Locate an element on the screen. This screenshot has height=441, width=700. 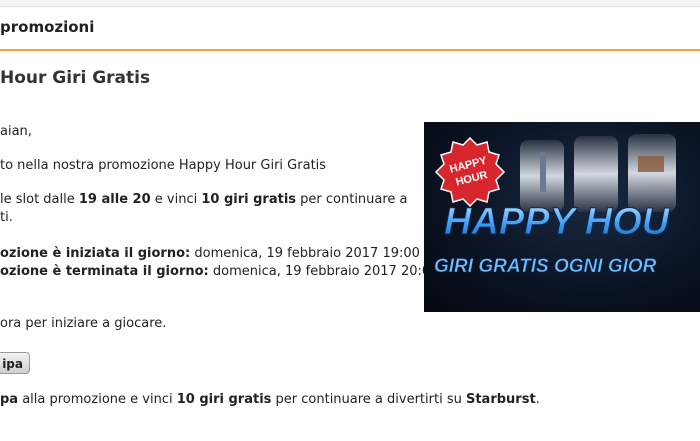
promotion-title: Hour Giri Gratis is located at coordinates (75, 78).